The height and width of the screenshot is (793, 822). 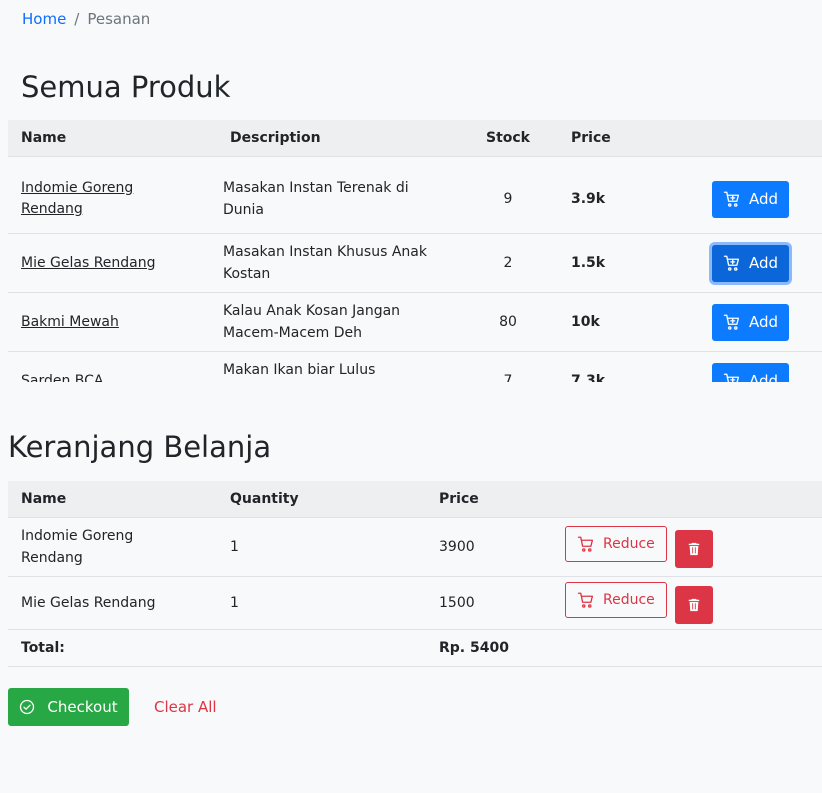 I want to click on product-name-link: Indomie Goreng Rendang, so click(x=77, y=198).